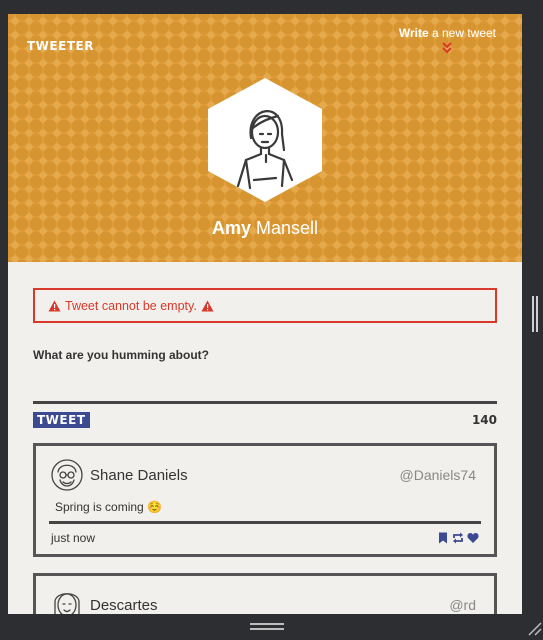  I want to click on profile-last-name: Mansell, so click(284, 228).